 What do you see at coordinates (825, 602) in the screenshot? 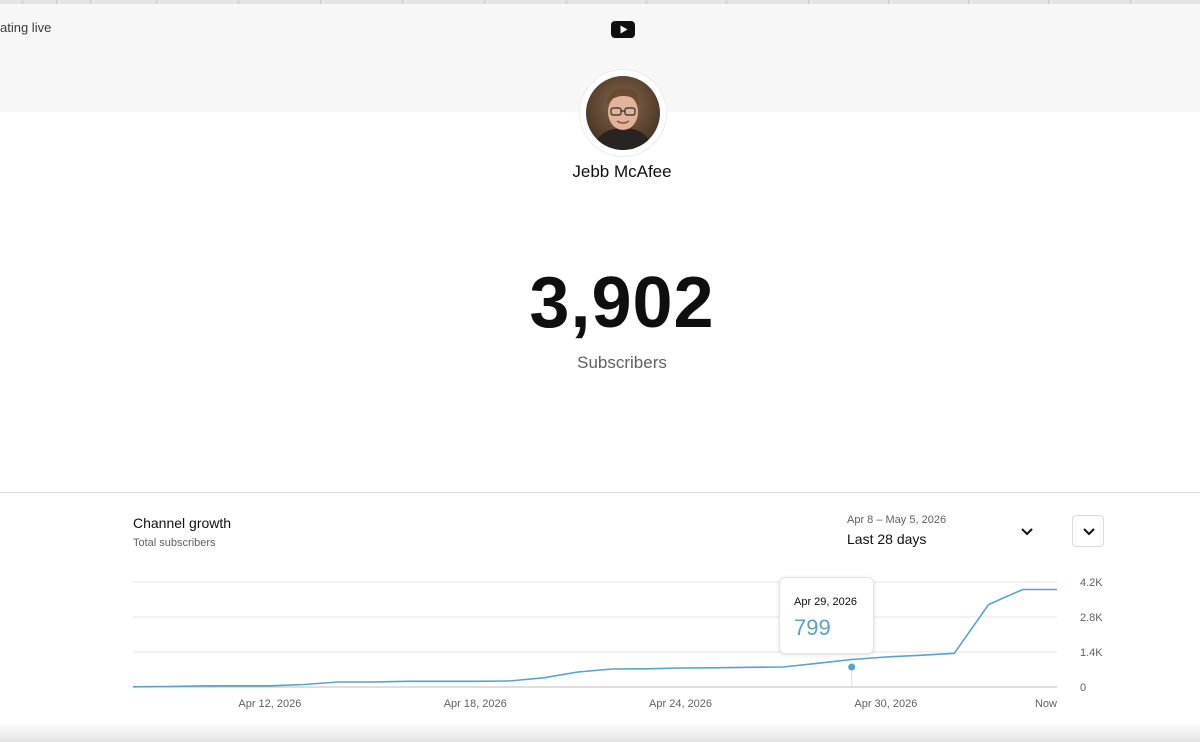
I see `tooltip-date: Apr 29, 2026` at bounding box center [825, 602].